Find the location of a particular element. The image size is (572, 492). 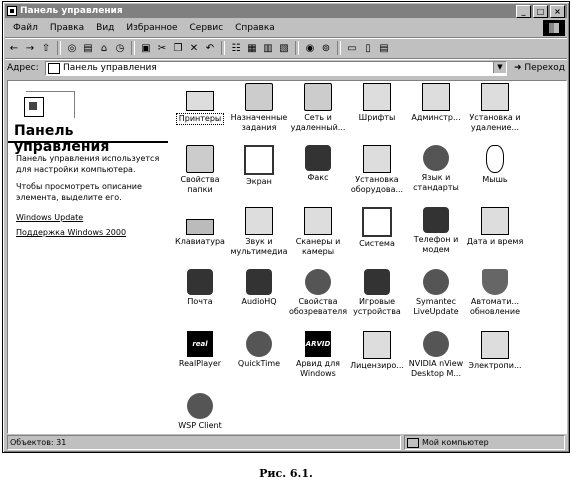

link-windows-support: Поддержка Windows 2000 is located at coordinates (71, 232).